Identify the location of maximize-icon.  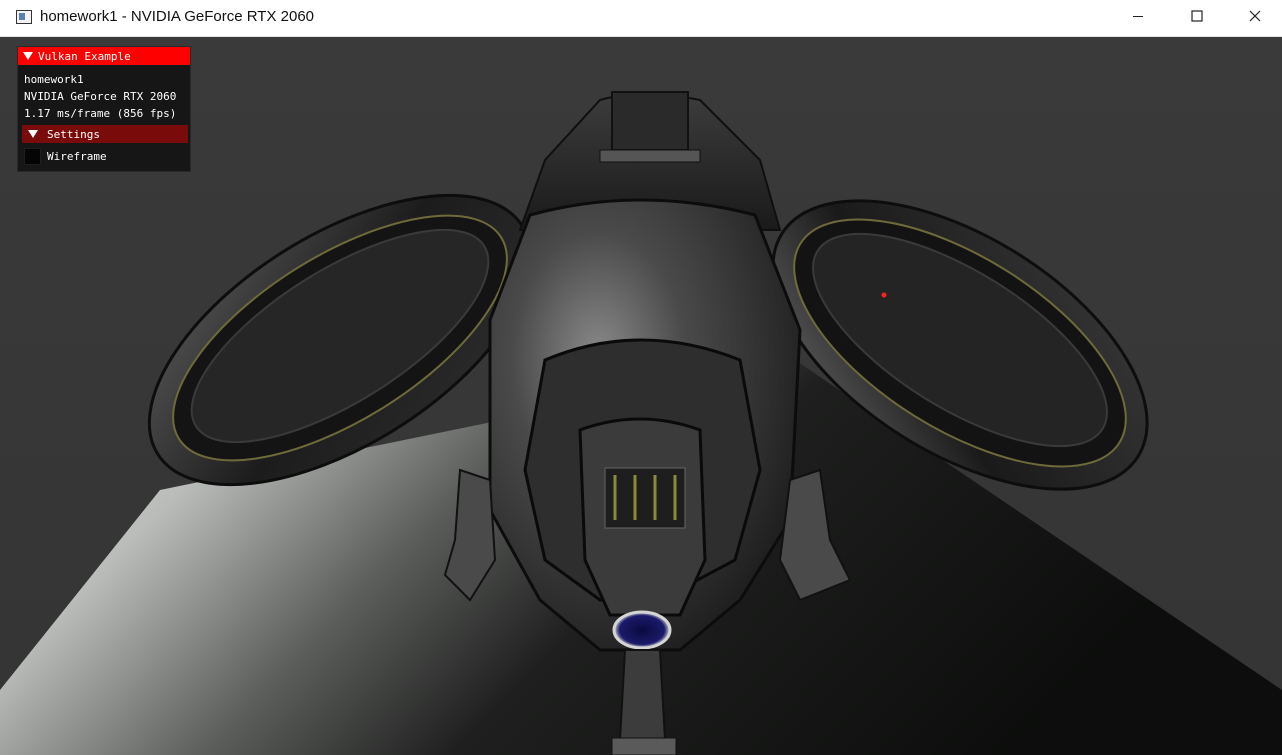
(1197, 18).